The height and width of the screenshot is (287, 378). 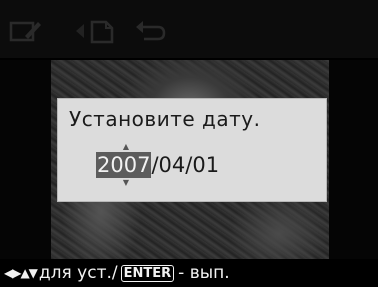 I want to click on undo-icon, so click(x=150, y=31).